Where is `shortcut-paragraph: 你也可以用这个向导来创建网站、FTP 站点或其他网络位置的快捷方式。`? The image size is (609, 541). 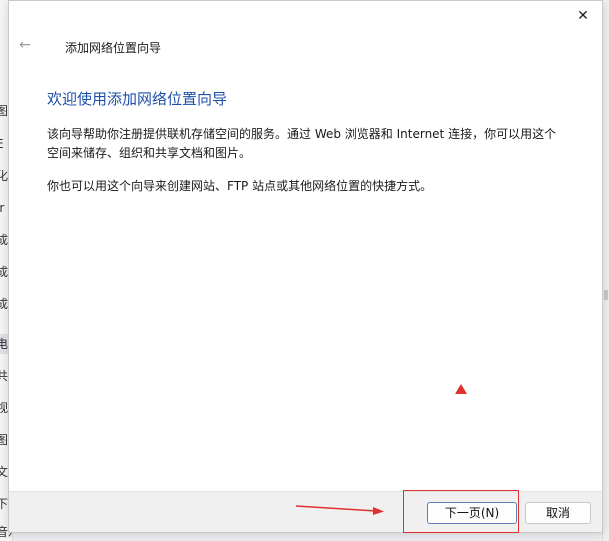
shortcut-paragraph: 你也可以用这个向导来创建网站、FTP 站点或其他网络位置的快捷方式。 is located at coordinates (240, 186).